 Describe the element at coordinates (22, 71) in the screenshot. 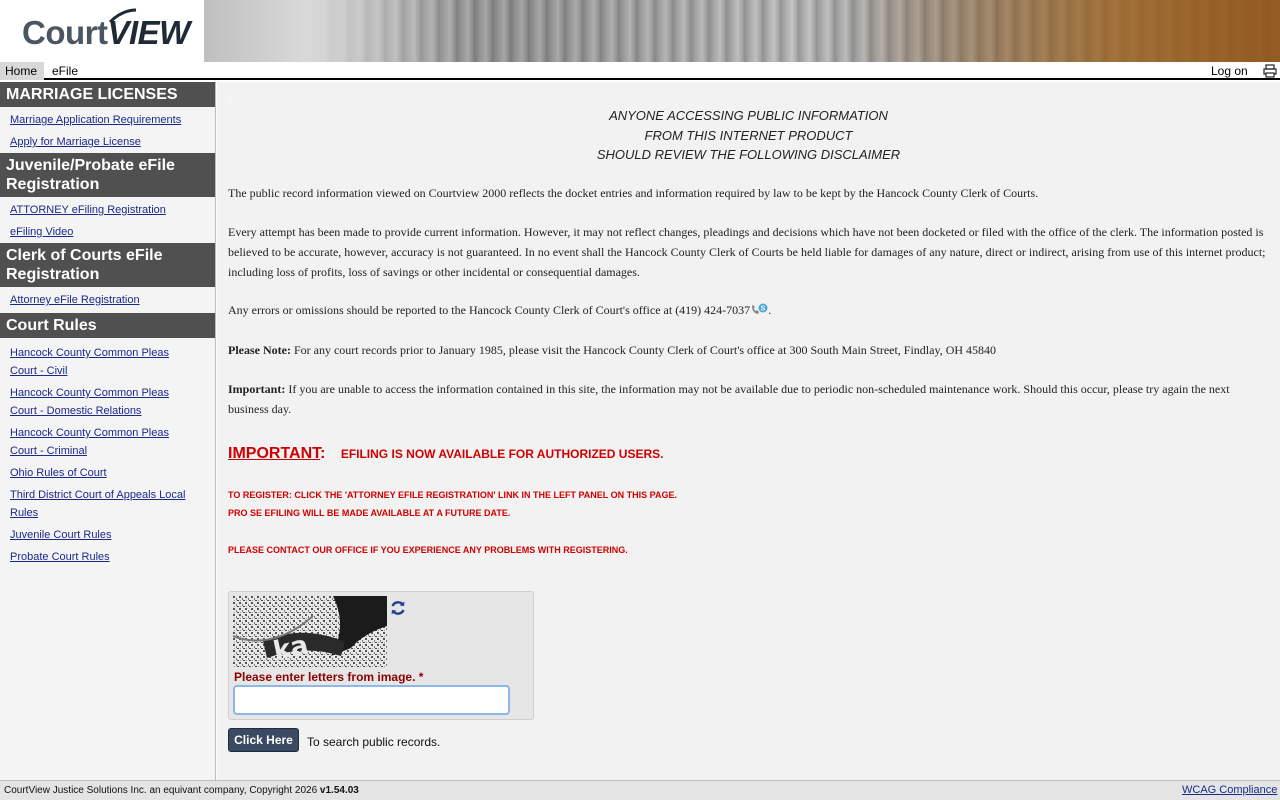

I see `nav-home-tab: Home` at that location.